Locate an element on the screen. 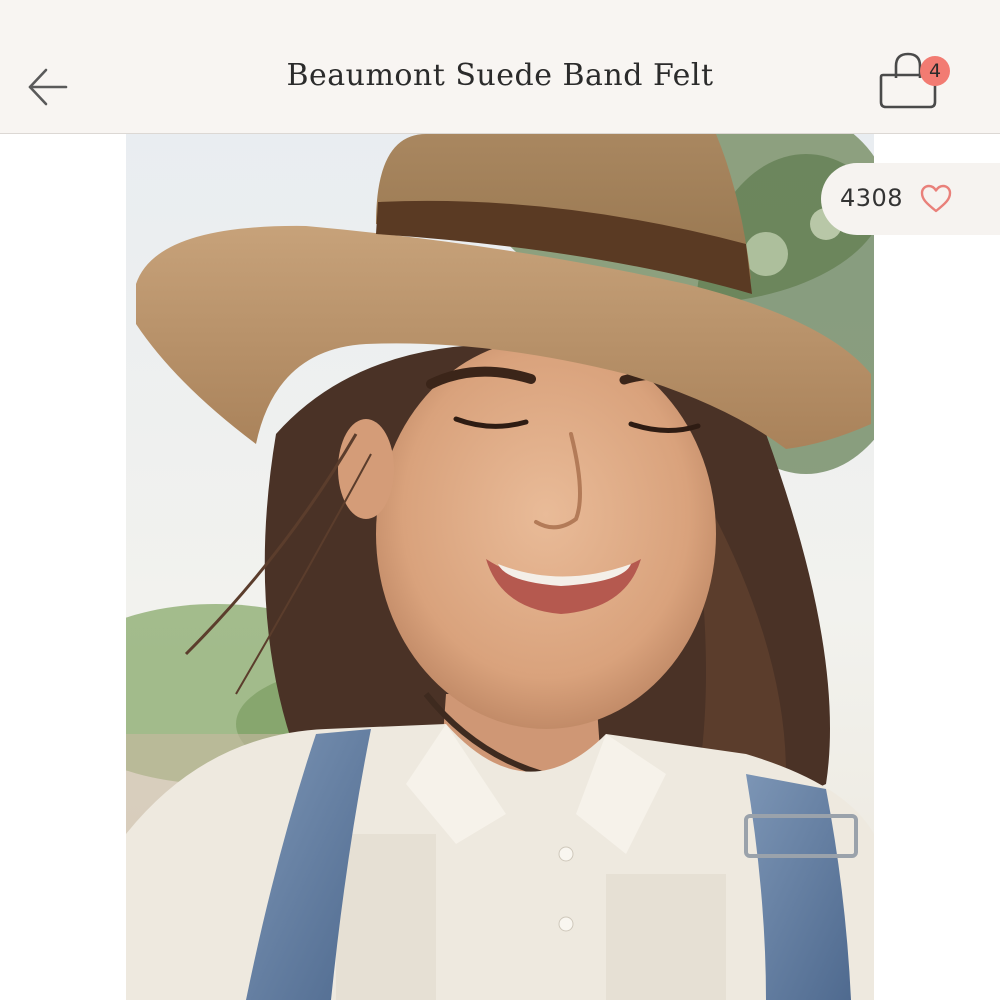  heart-outline-icon is located at coordinates (936, 198).